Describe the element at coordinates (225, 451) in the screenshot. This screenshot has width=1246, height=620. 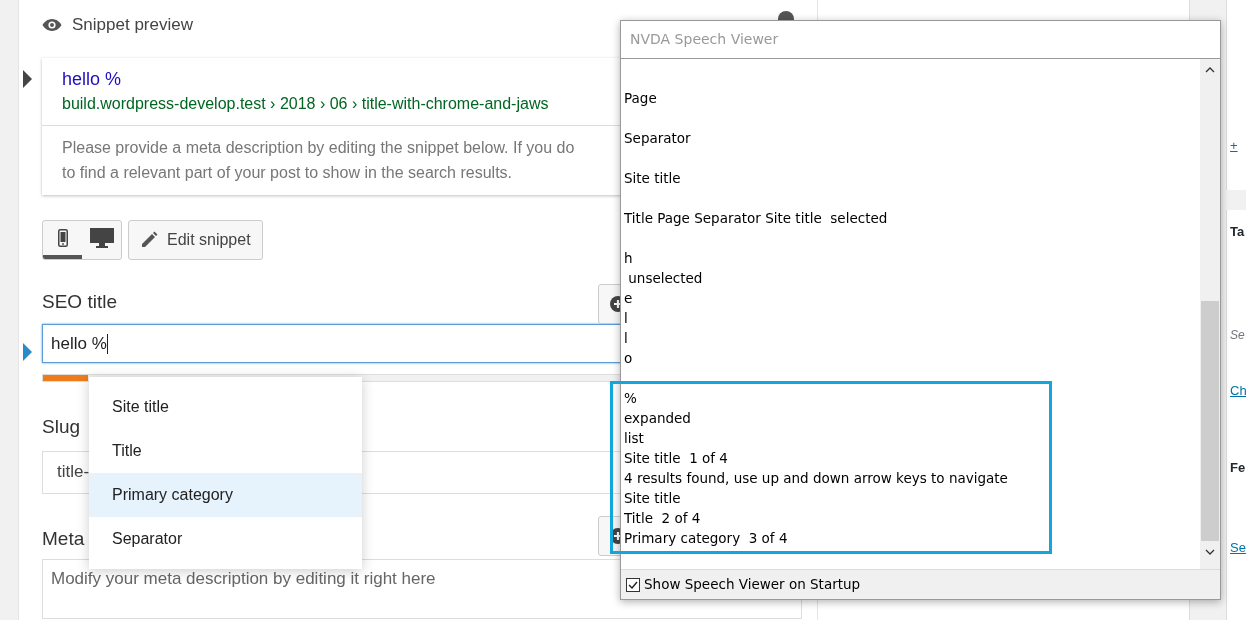
I see `suggestion-item: Title` at that location.